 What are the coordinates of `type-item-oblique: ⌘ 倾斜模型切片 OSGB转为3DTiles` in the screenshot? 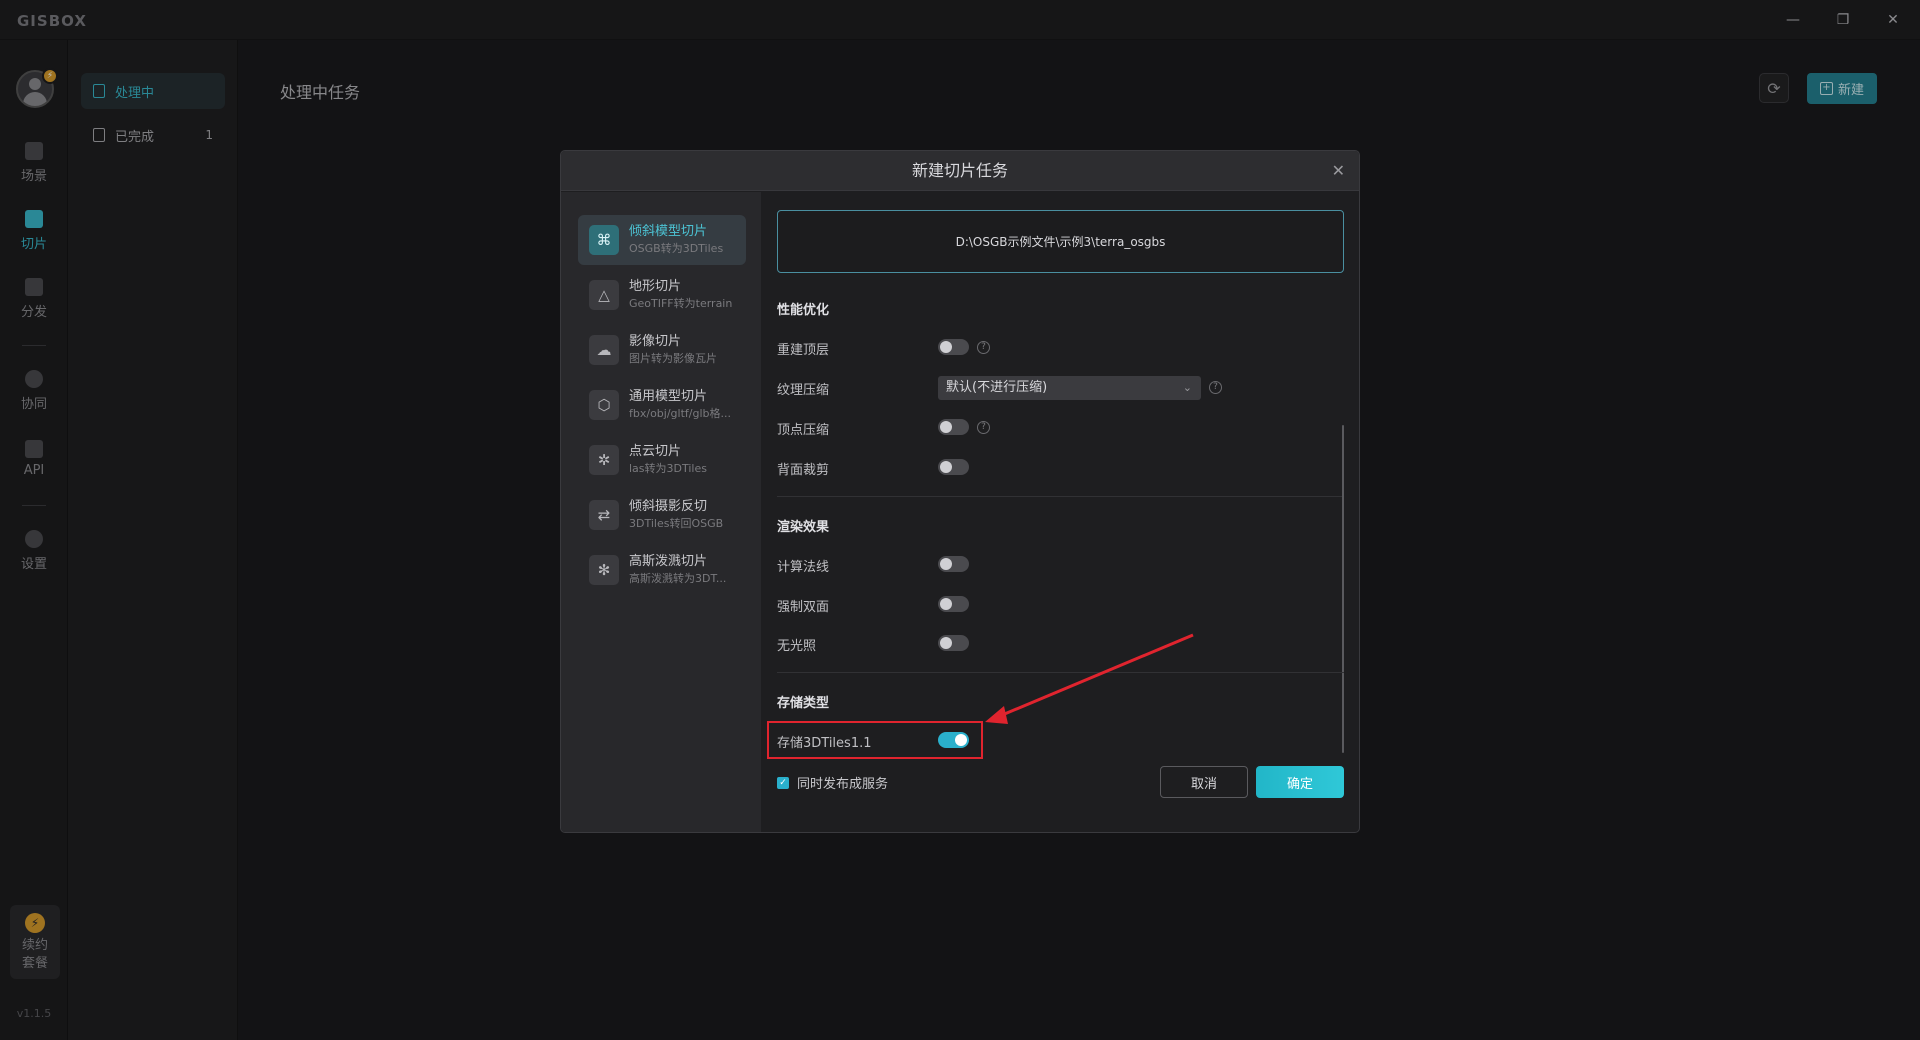 It's located at (662, 240).